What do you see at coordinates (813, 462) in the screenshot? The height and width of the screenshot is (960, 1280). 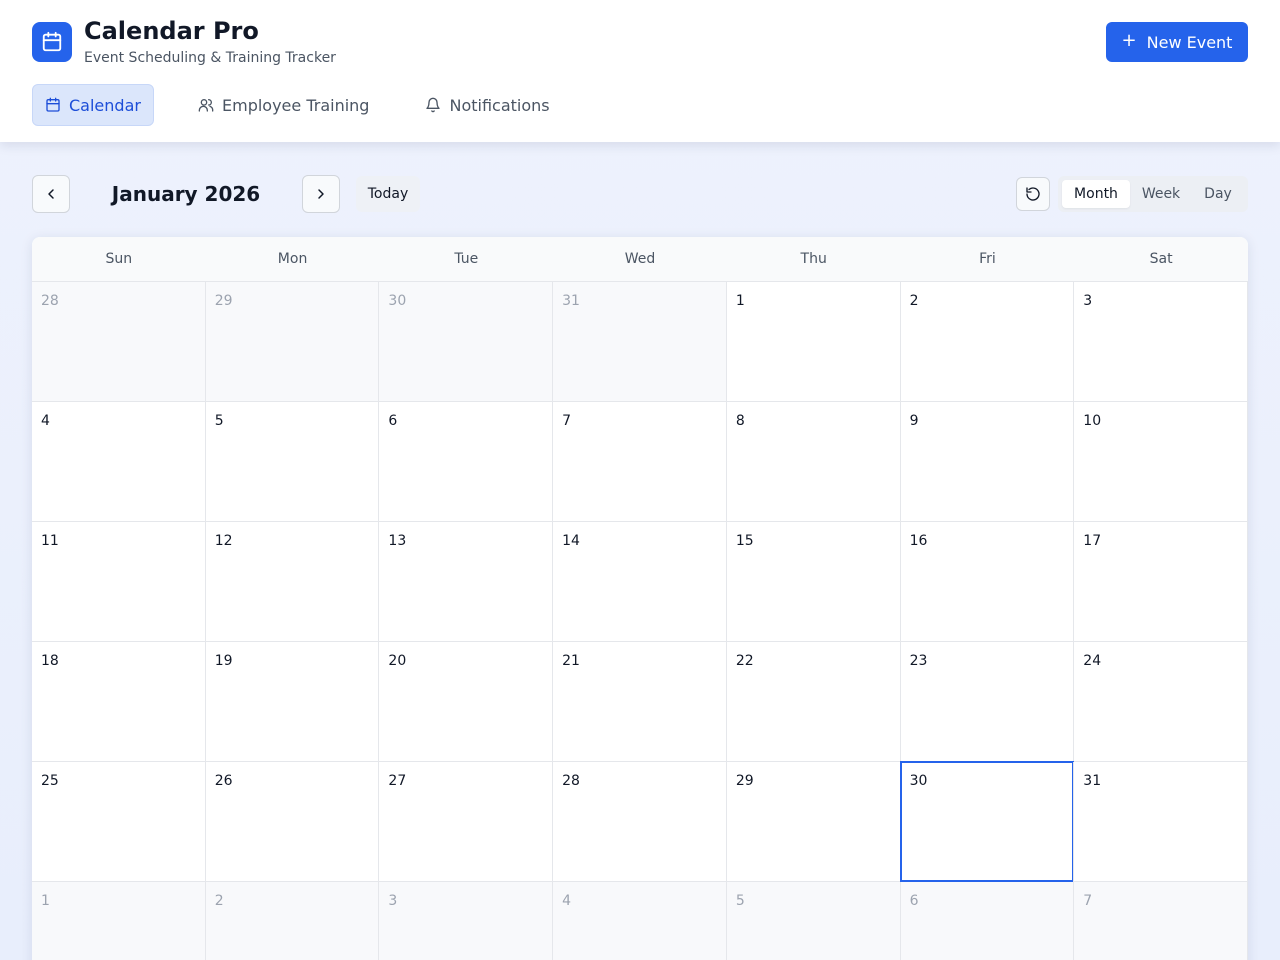 I see `day-cell: 8` at bounding box center [813, 462].